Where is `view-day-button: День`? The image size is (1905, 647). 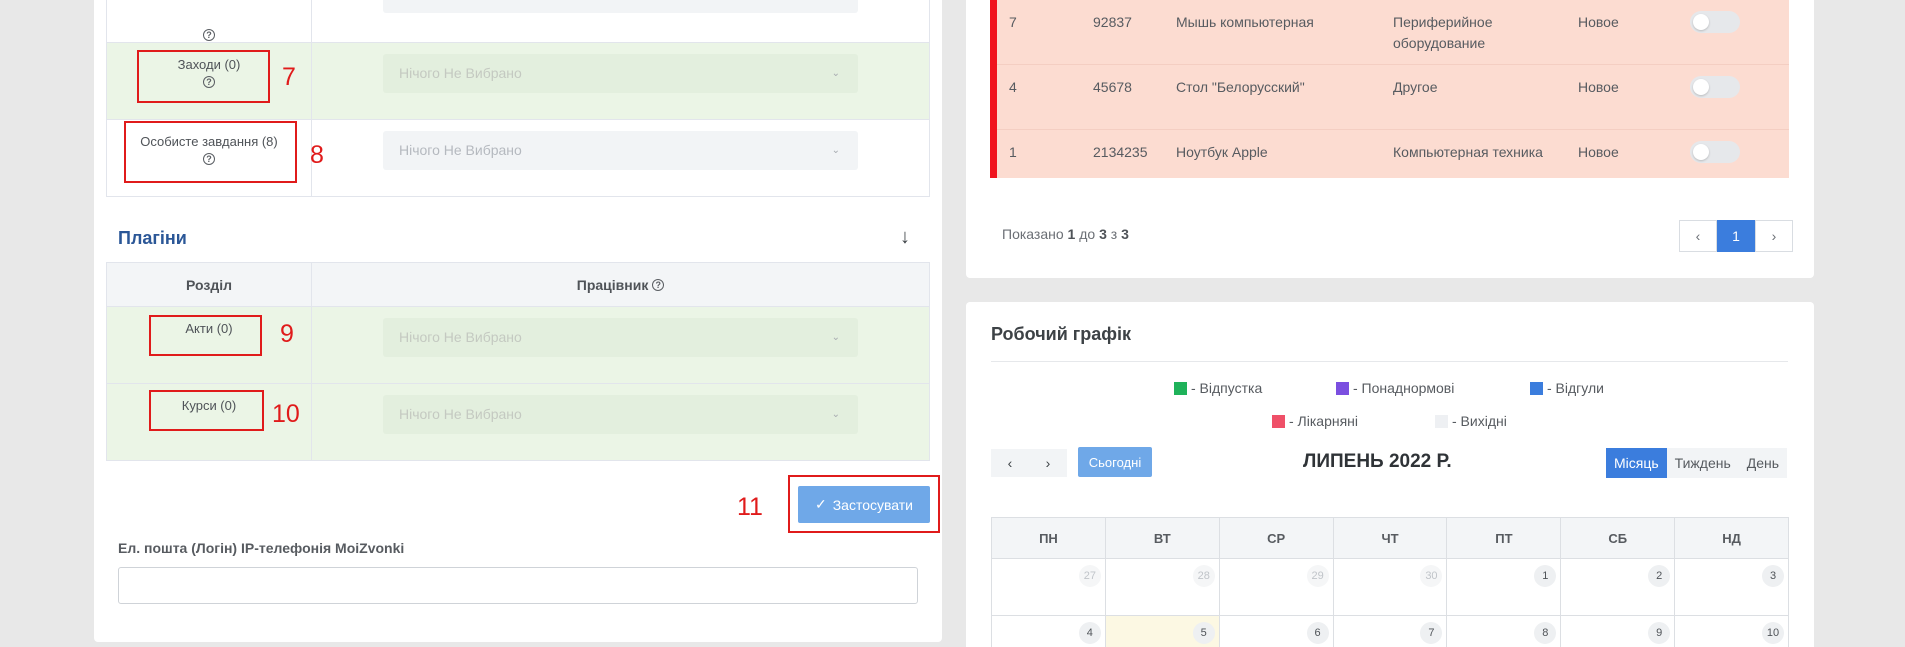 view-day-button: День is located at coordinates (1763, 463).